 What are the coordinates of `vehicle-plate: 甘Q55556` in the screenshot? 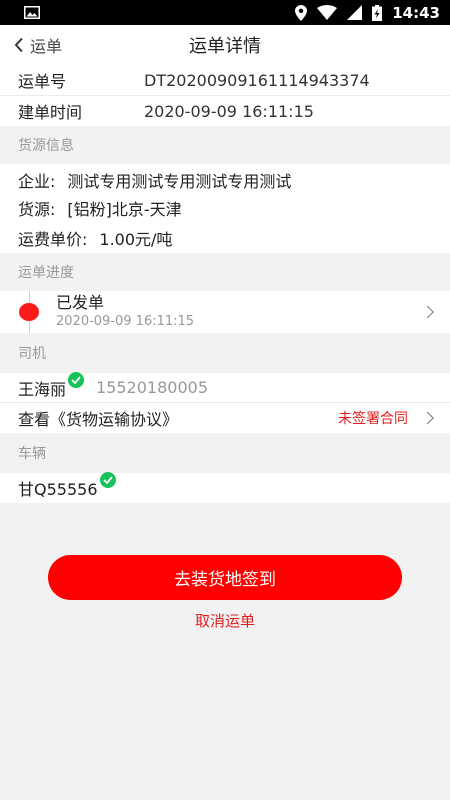 It's located at (58, 489).